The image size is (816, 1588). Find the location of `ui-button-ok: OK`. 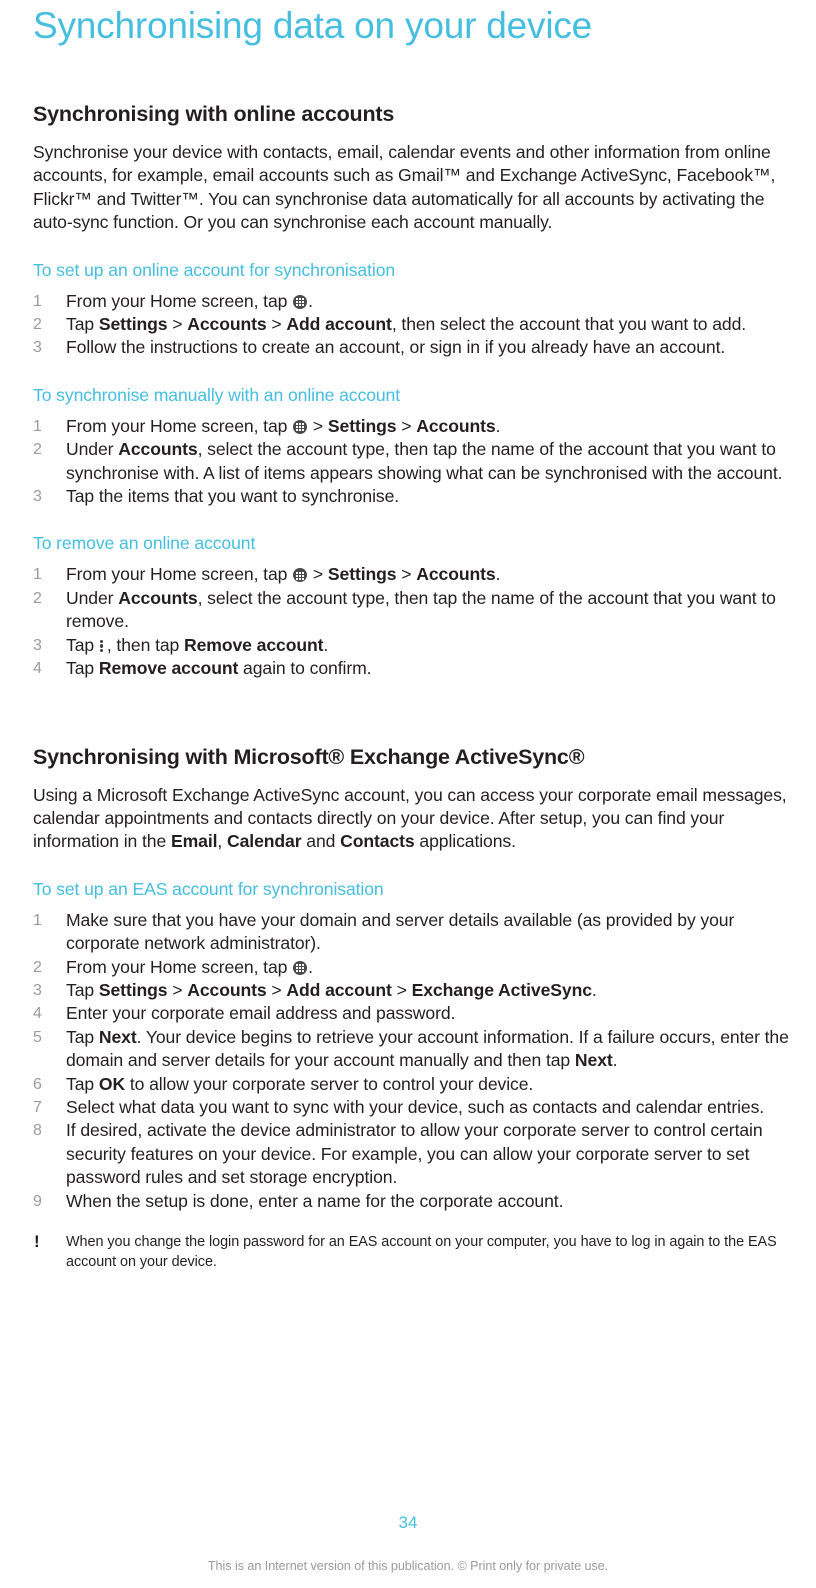

ui-button-ok: OK is located at coordinates (112, 1083).